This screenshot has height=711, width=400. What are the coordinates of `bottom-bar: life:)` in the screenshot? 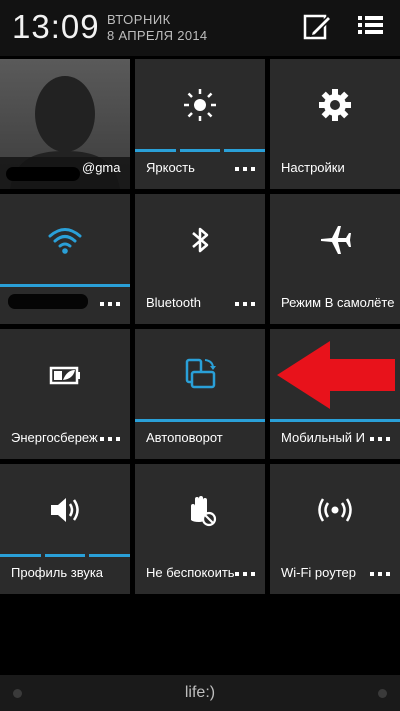 It's located at (200, 693).